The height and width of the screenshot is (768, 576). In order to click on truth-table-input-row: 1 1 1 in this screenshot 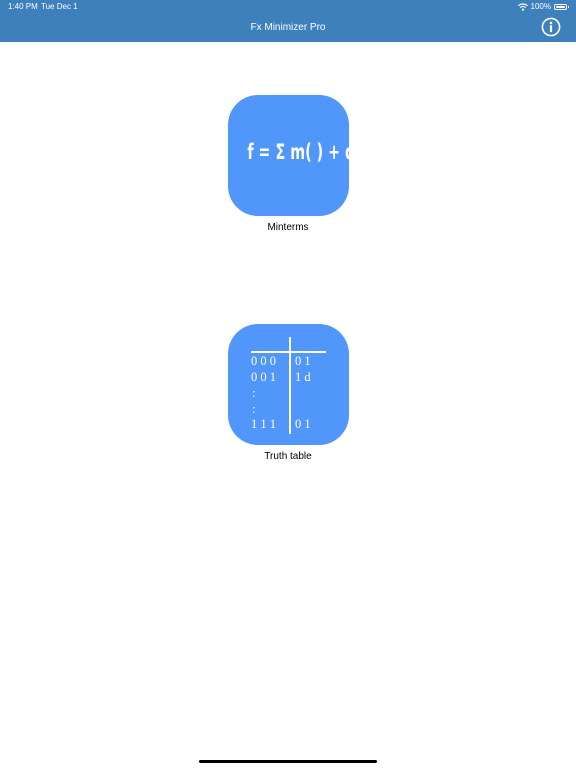, I will do `click(263, 424)`.